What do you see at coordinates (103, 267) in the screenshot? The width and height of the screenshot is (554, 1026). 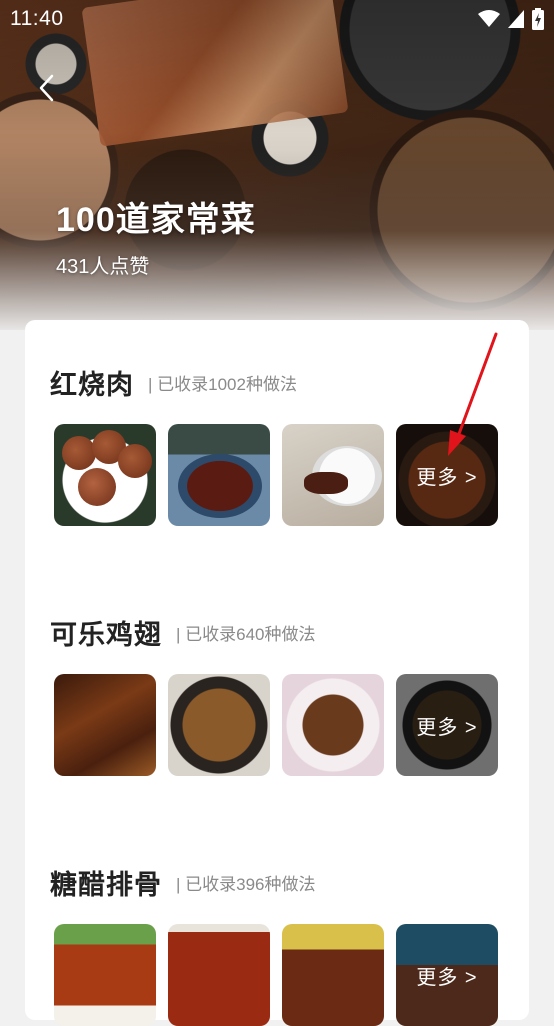 I see `likes-count: 431人点赞` at bounding box center [103, 267].